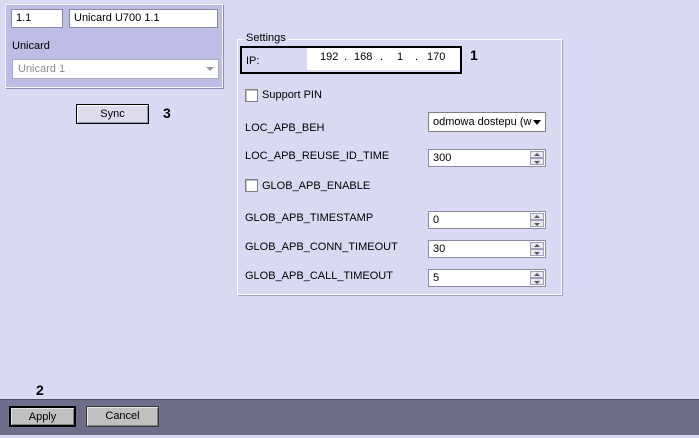 The image size is (699, 438). Describe the element at coordinates (42, 69) in the screenshot. I see `object-type-select-value: Unicard 1` at that location.